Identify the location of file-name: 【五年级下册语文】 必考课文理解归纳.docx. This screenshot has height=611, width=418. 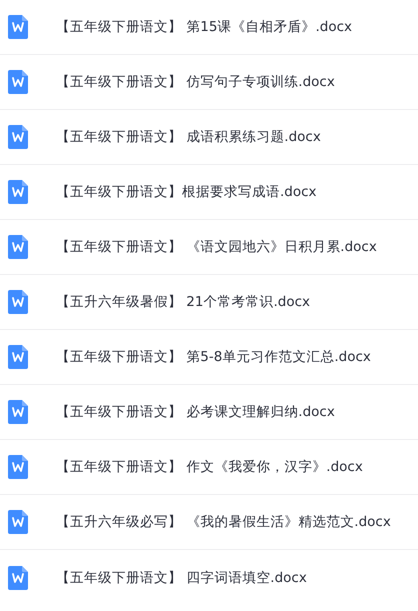
(195, 412).